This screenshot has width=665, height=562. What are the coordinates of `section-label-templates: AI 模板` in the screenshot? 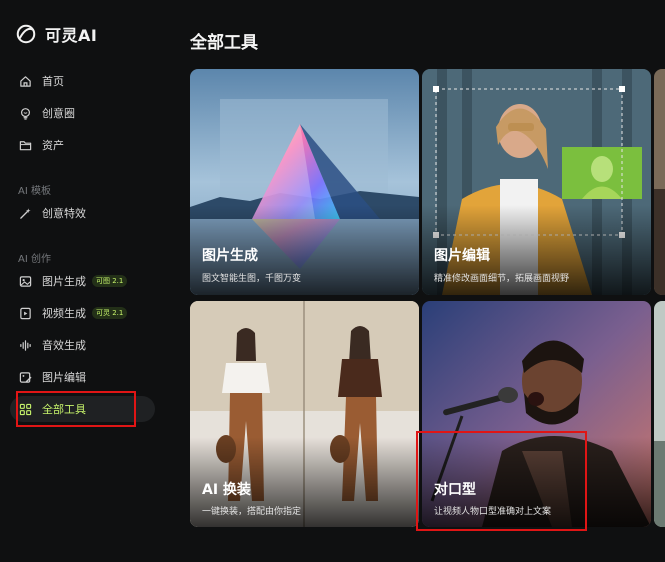 It's located at (34, 191).